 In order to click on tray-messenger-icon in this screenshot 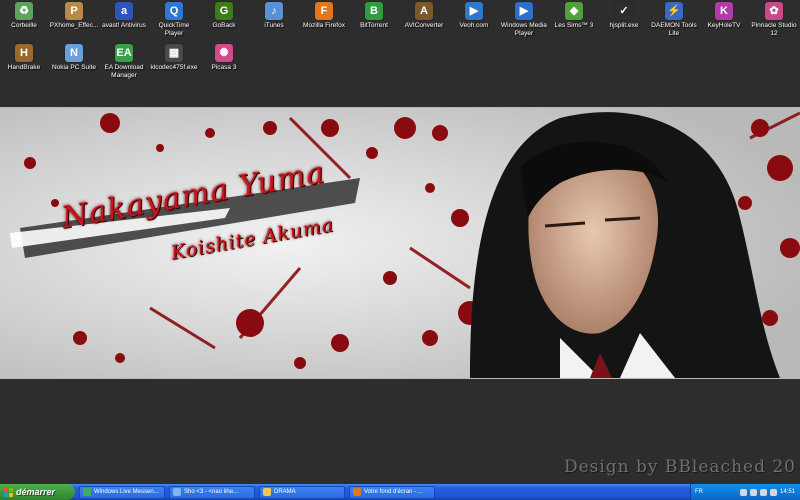, I will do `click(773, 492)`.